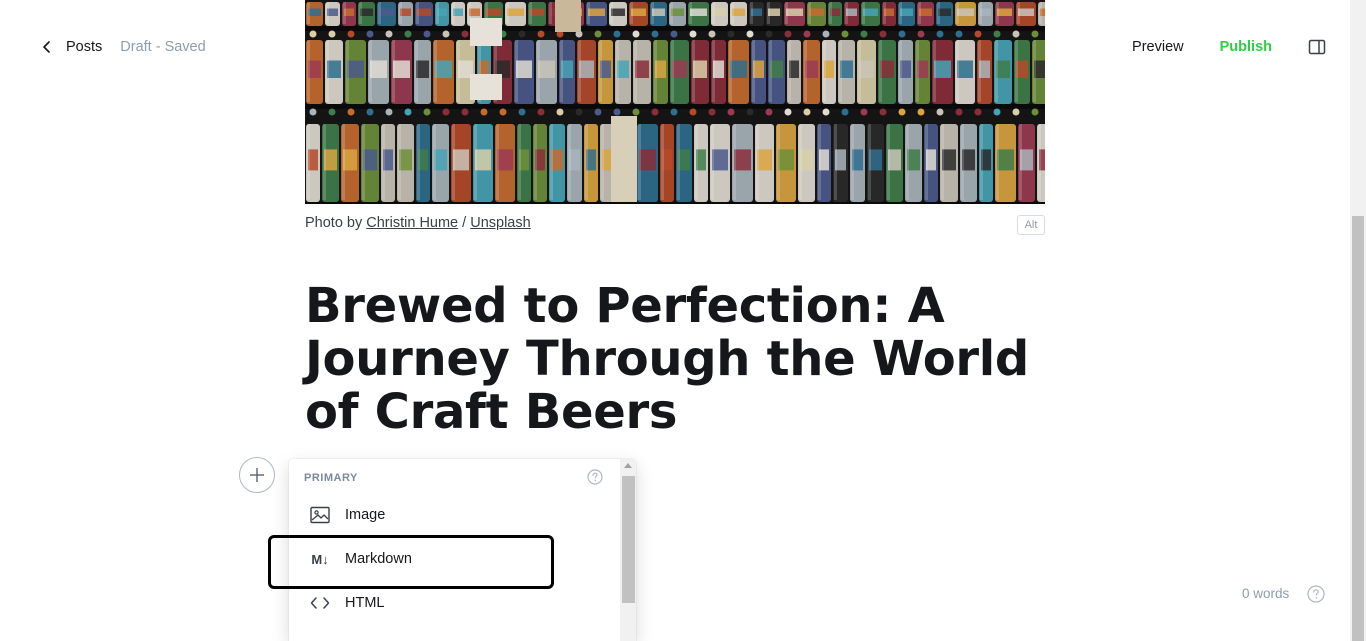 This screenshot has height=641, width=1366. I want to click on word-count: 0 words, so click(1266, 593).